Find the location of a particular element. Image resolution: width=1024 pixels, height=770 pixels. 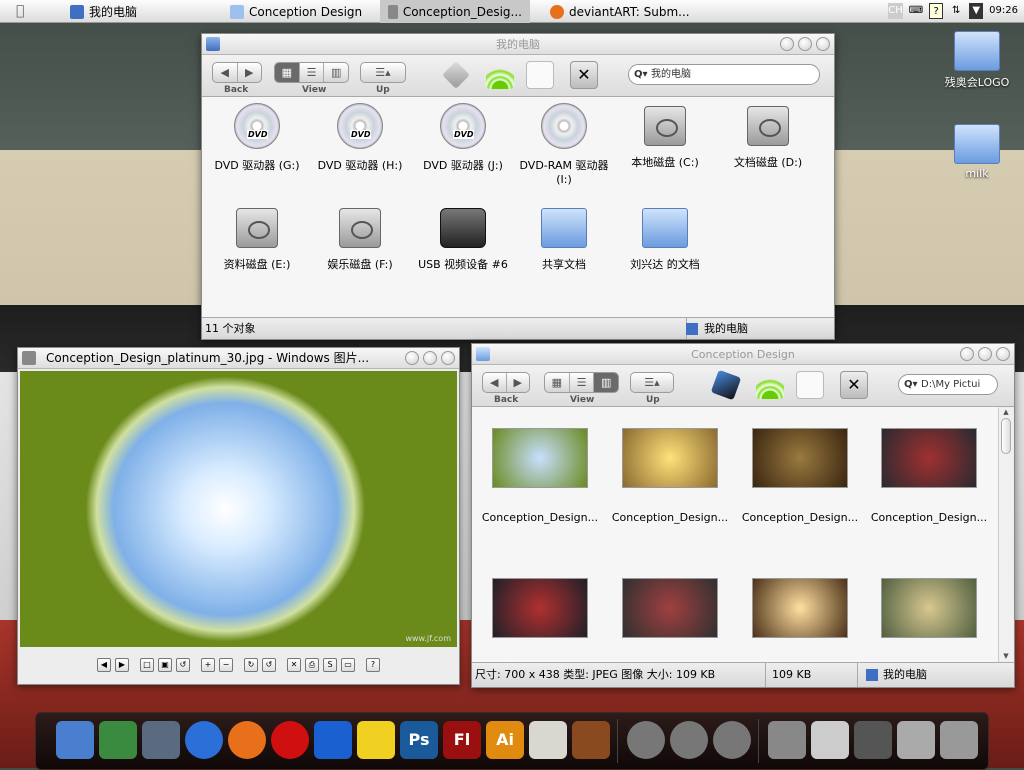

rotate-clockwise-button: ↻ is located at coordinates (251, 665).